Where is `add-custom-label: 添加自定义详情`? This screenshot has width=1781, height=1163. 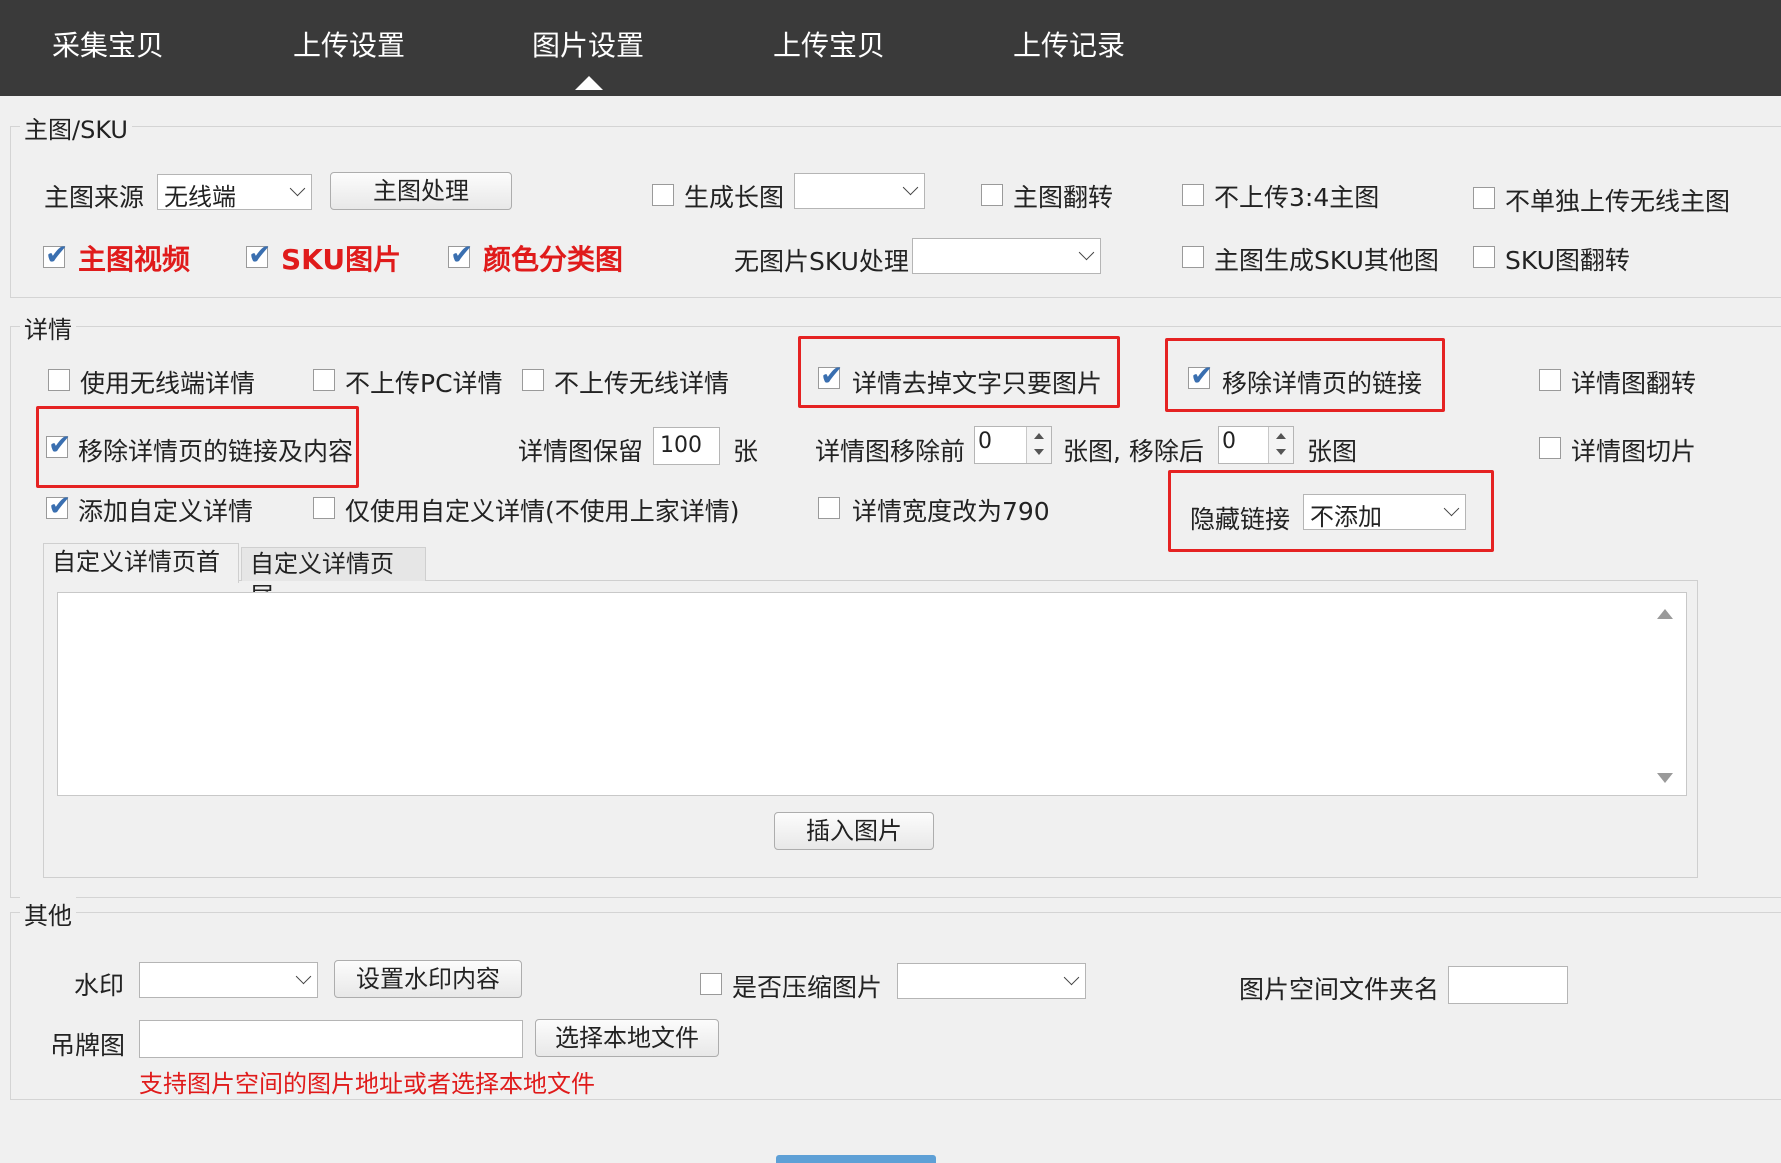
add-custom-label: 添加自定义详情 is located at coordinates (166, 511).